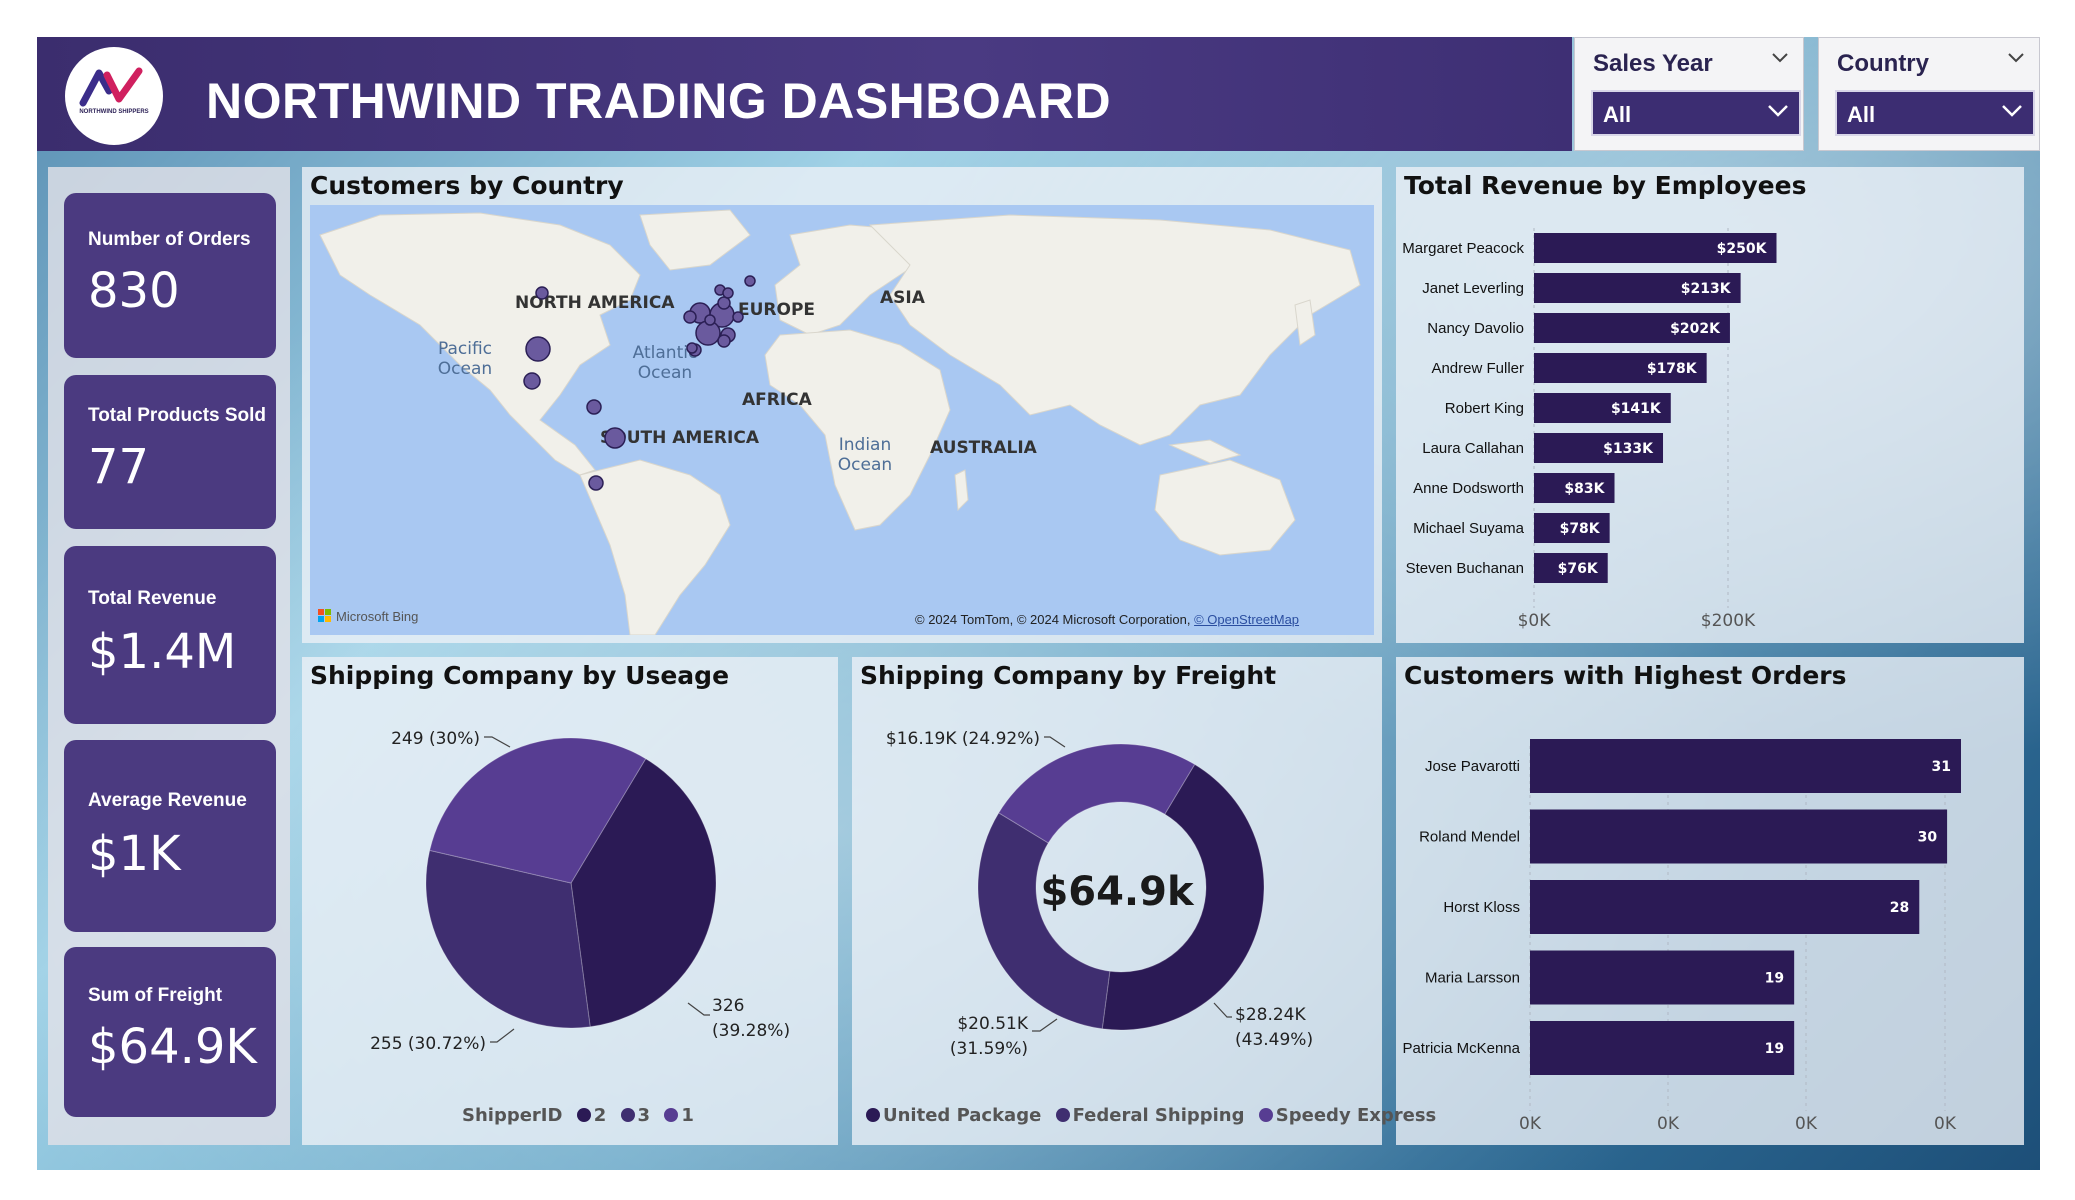  Describe the element at coordinates (1706, 289) in the screenshot. I see `data-label: $213K` at that location.